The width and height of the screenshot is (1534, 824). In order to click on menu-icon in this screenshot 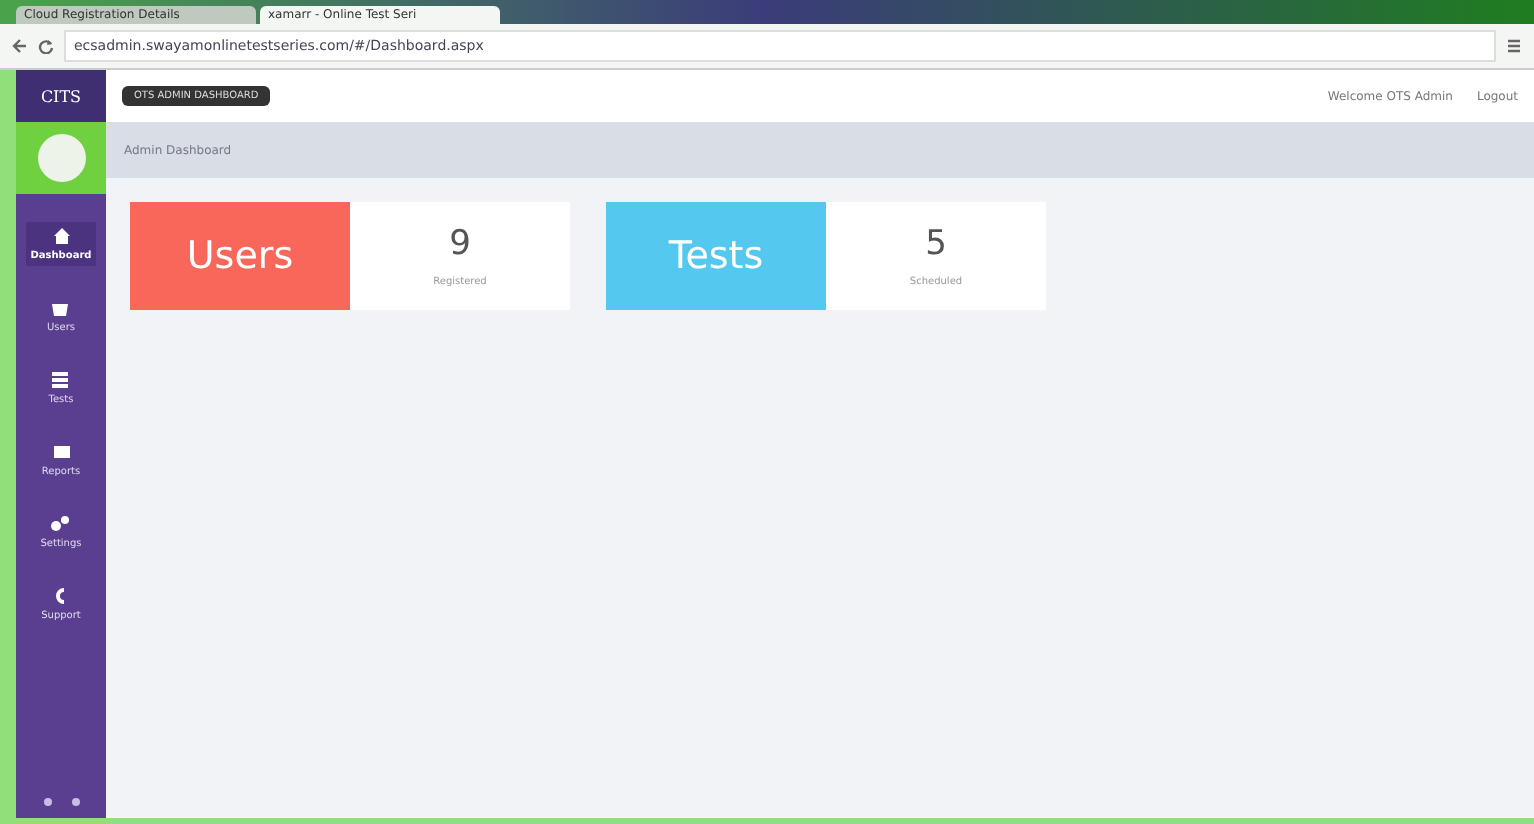, I will do `click(1514, 46)`.